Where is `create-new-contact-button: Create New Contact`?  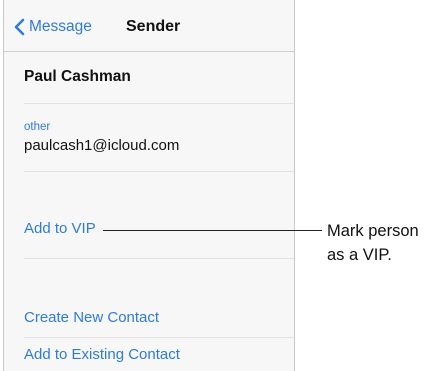
create-new-contact-button: Create New Contact is located at coordinates (91, 317).